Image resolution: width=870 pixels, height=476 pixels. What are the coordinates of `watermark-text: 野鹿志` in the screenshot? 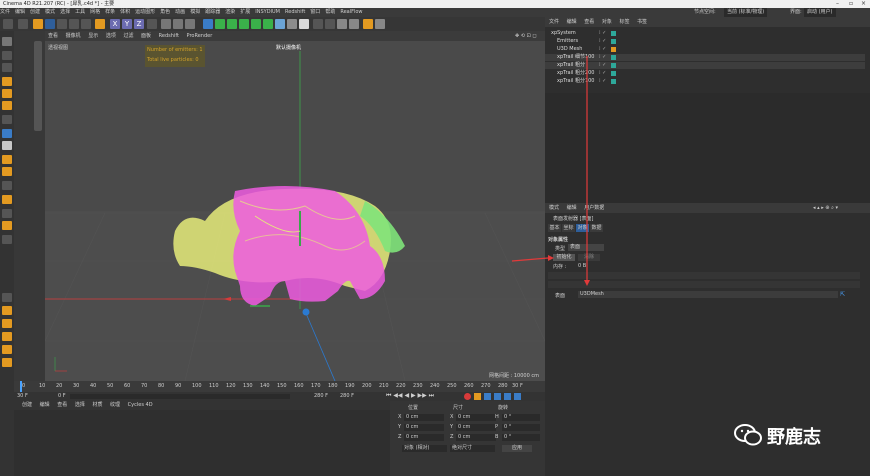 It's located at (794, 437).